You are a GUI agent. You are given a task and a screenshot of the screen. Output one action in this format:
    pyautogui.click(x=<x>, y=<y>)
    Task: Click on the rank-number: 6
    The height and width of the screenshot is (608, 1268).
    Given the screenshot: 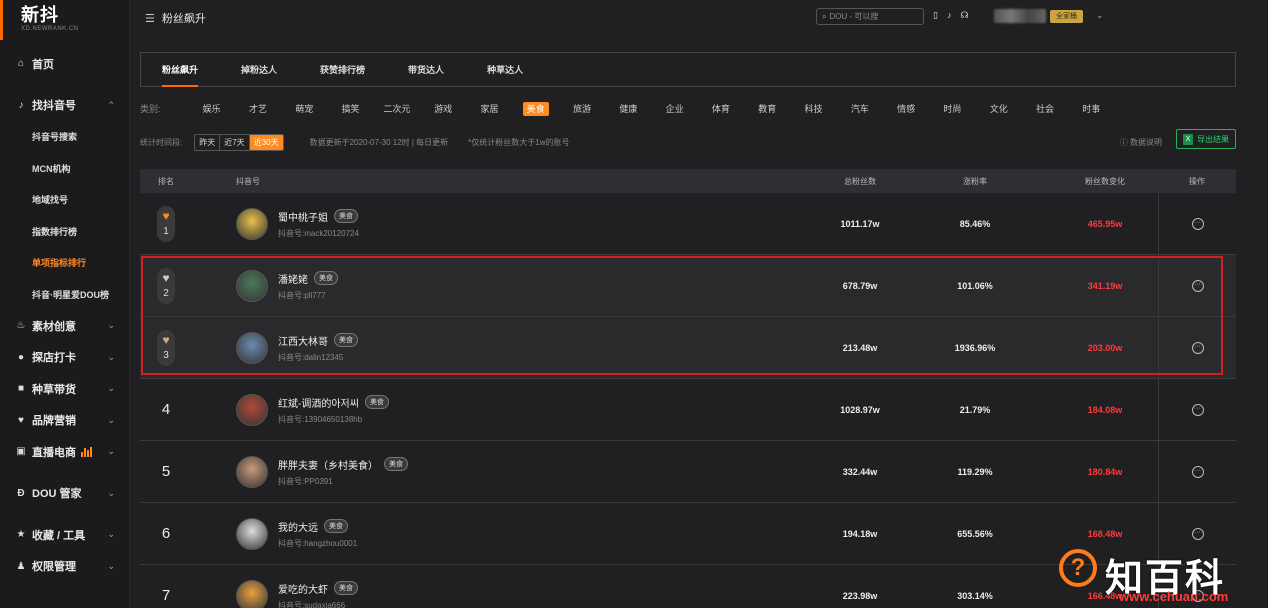 What is the action you would take?
    pyautogui.click(x=166, y=533)
    